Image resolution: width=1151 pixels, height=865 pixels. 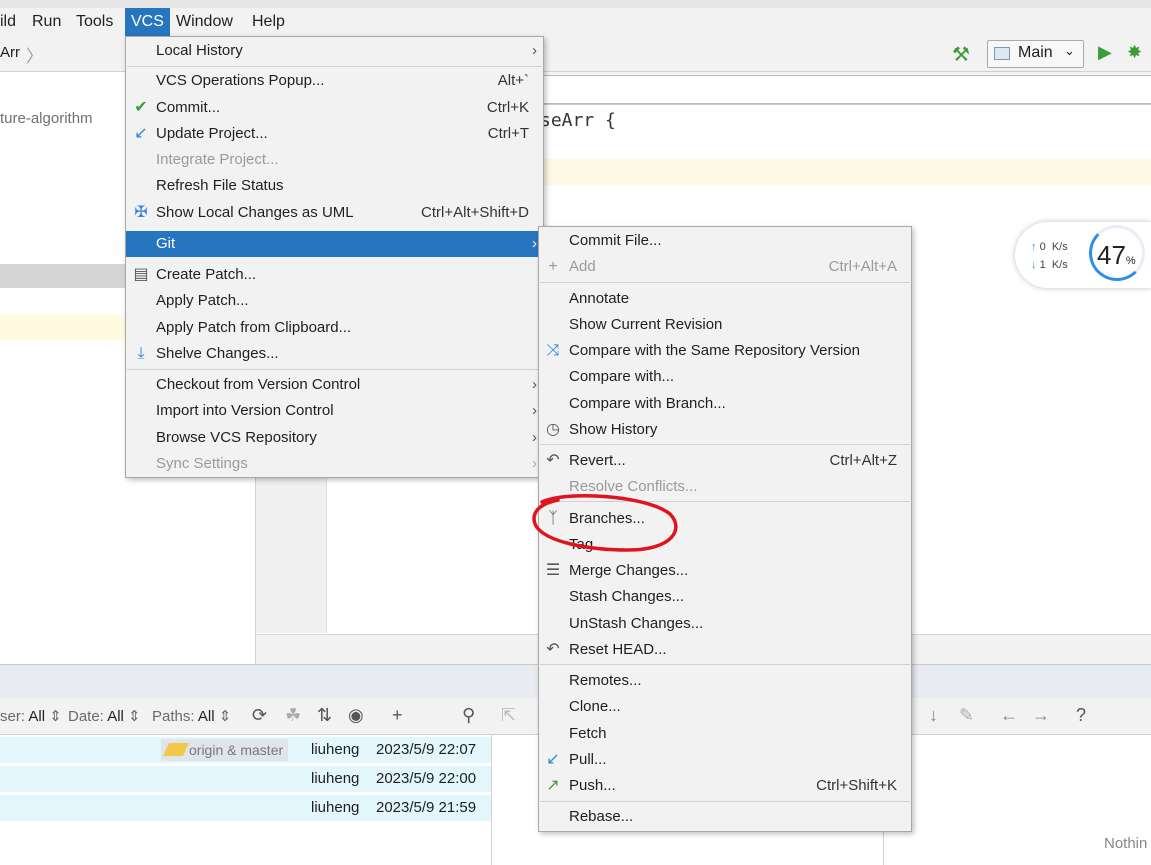 What do you see at coordinates (1002, 53) in the screenshot?
I see `window-icon` at bounding box center [1002, 53].